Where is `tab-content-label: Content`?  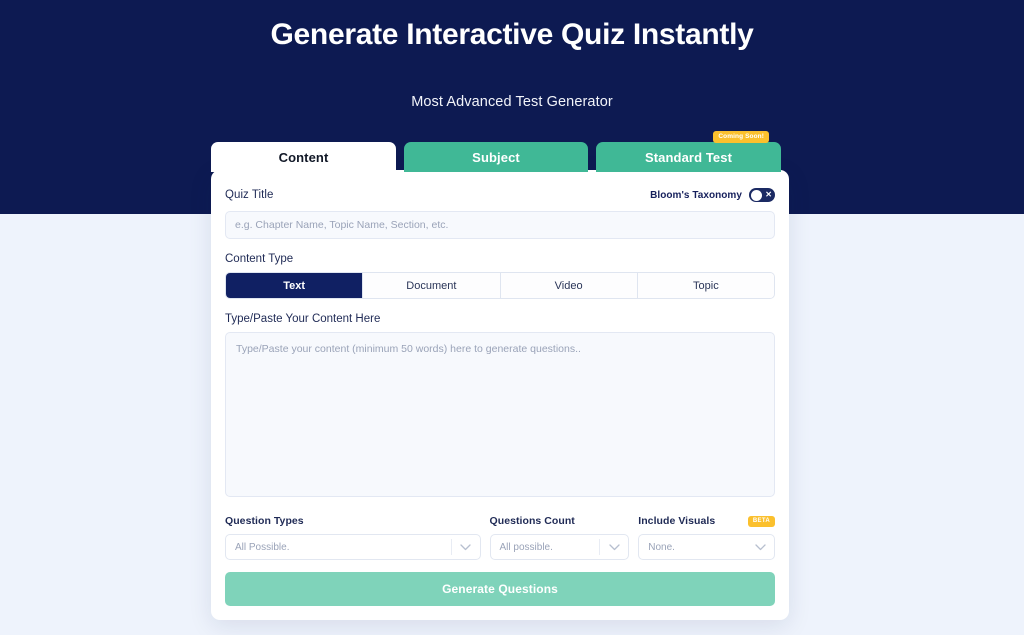 tab-content-label: Content is located at coordinates (303, 157).